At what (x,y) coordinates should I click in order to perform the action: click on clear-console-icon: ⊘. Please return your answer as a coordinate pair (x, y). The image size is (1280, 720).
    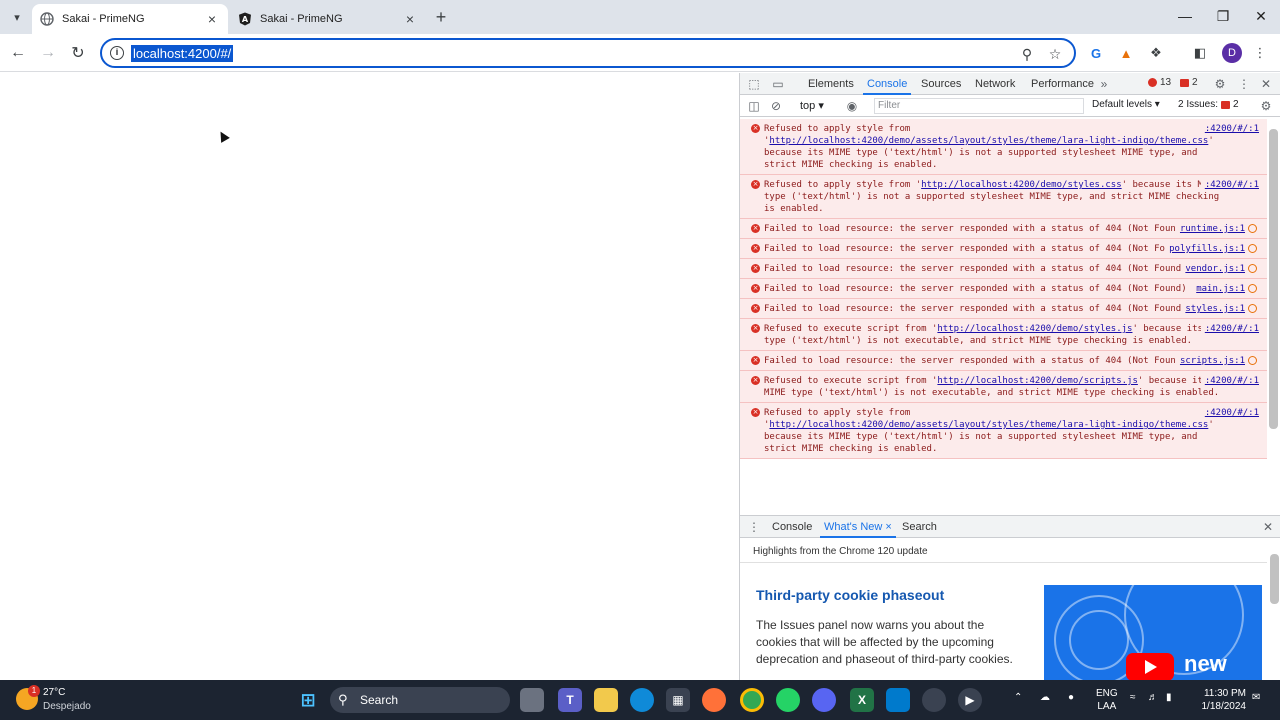
    Looking at the image, I should click on (776, 106).